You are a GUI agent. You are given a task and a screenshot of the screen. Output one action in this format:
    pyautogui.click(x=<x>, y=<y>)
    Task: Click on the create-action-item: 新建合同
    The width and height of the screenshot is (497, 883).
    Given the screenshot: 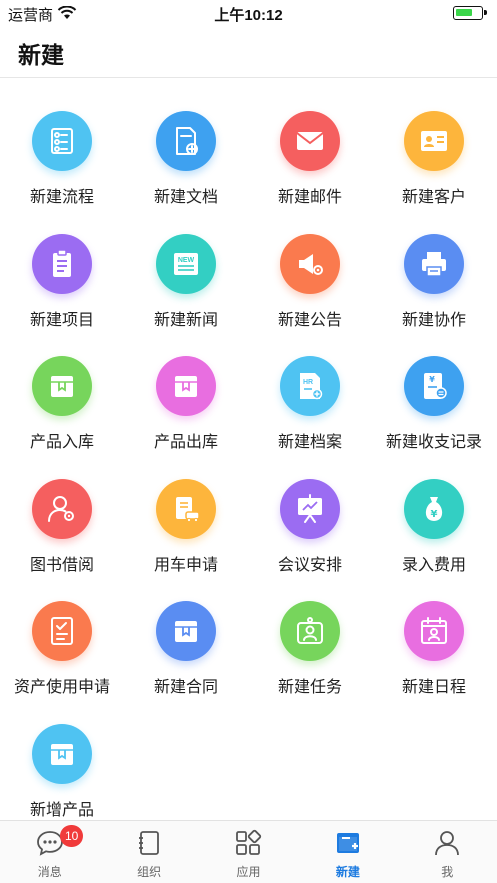 What is the action you would take?
    pyautogui.click(x=186, y=632)
    